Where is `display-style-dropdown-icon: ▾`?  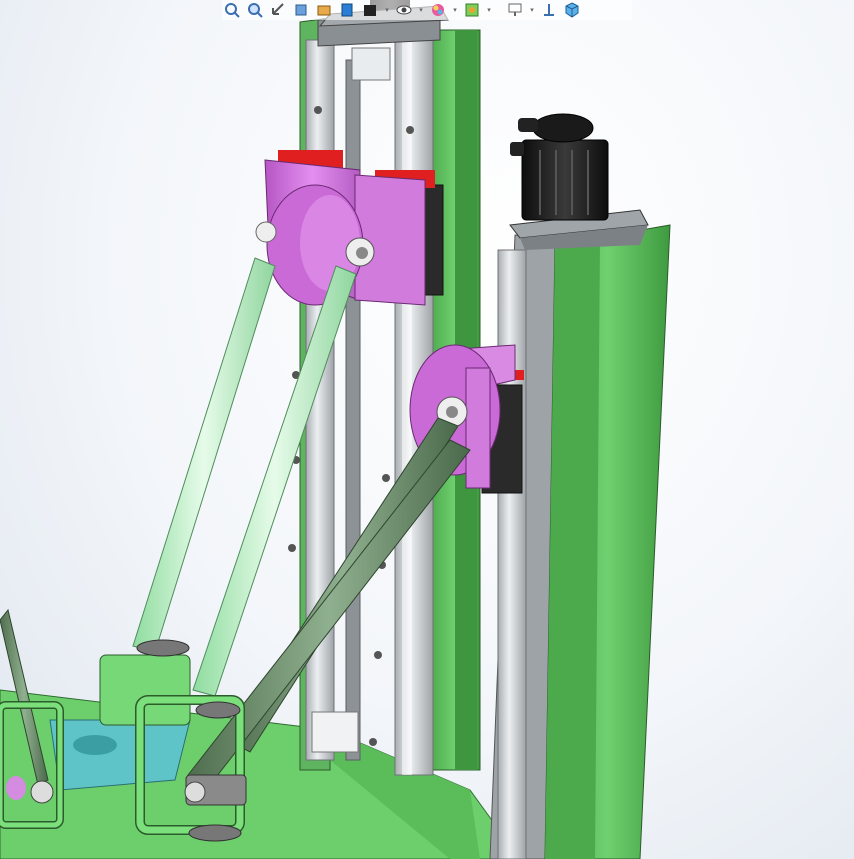 display-style-dropdown-icon: ▾ is located at coordinates (387, 10).